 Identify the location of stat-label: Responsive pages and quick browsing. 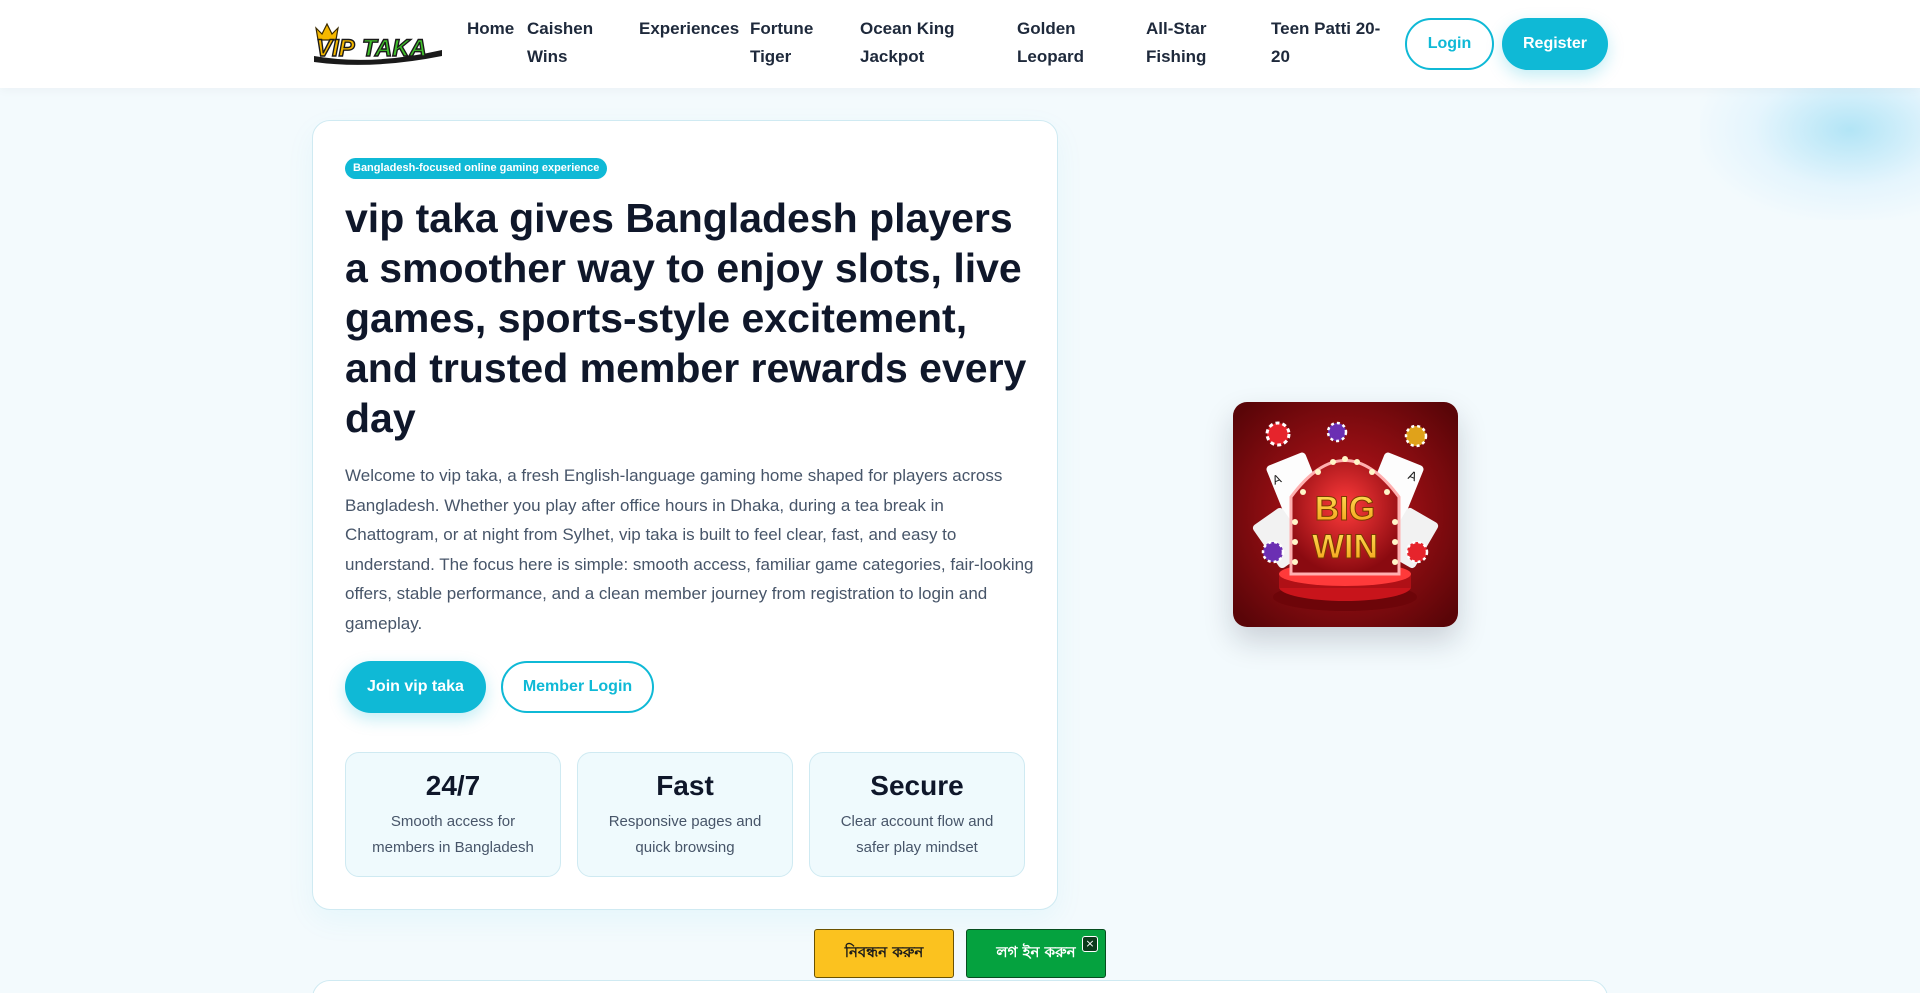
(685, 834).